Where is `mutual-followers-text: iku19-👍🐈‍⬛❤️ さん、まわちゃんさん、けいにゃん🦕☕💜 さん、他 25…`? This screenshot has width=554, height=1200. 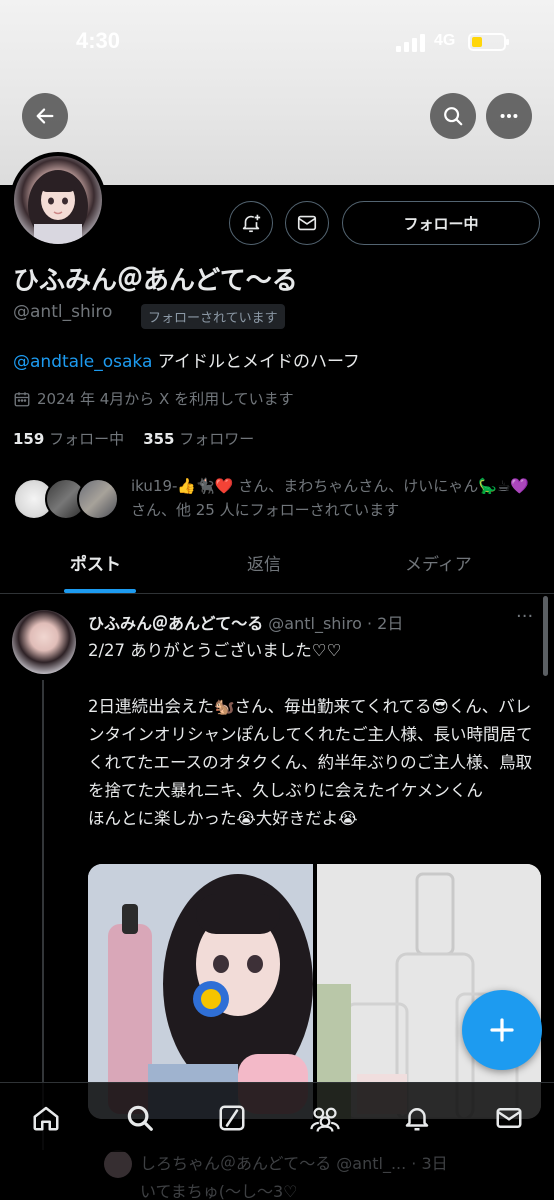 mutual-followers-text: iku19-👍🐈‍⬛❤️ さん、まわちゃんさん、けいにゃん🦕☕💜 さん、他 25… is located at coordinates (330, 498).